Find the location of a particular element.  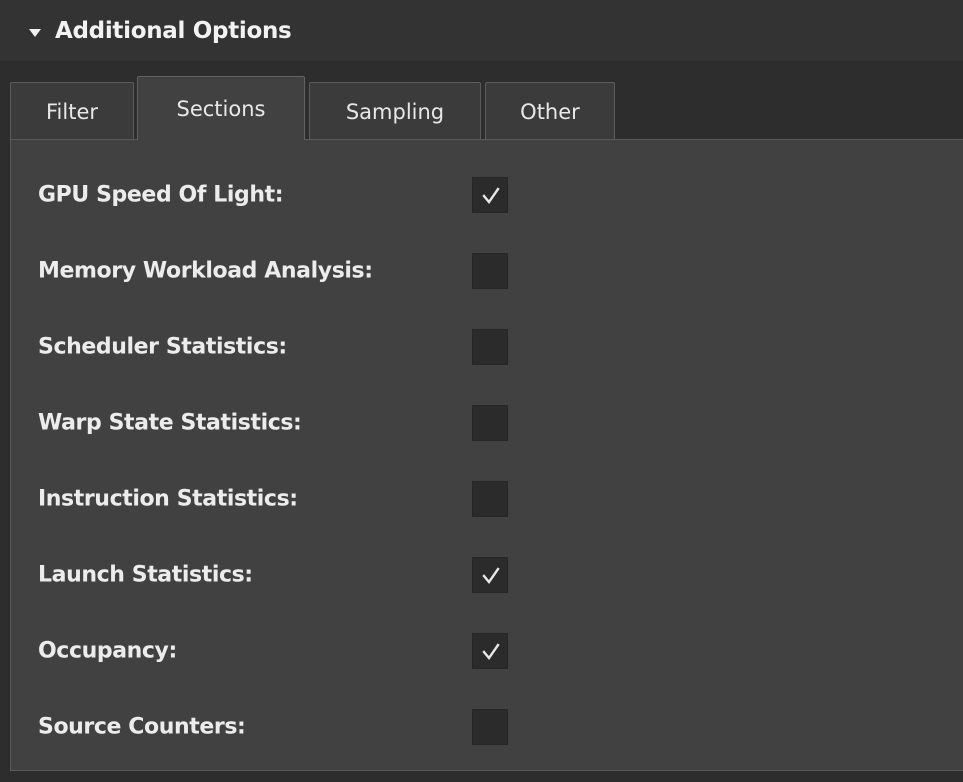

section-row-launch-statistics: Launch Statistics: is located at coordinates (487, 575).